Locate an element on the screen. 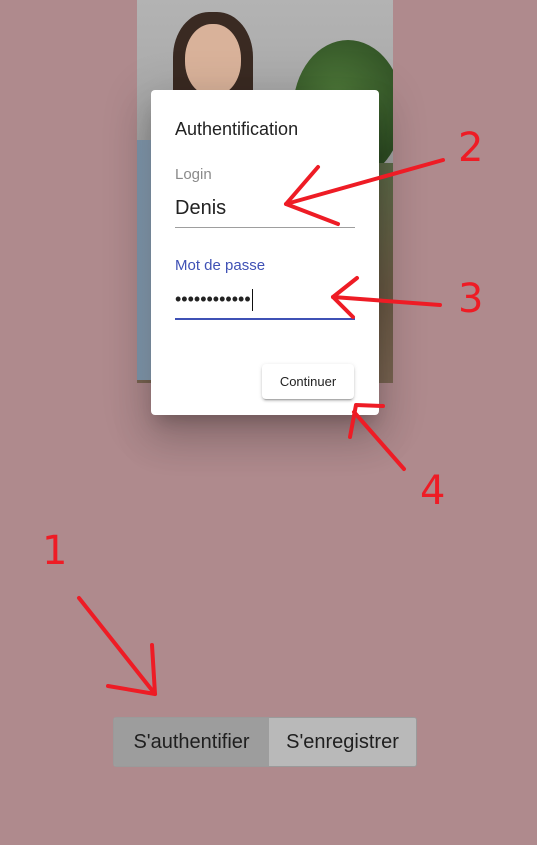 The width and height of the screenshot is (537, 845). login-field: Login Denis is located at coordinates (265, 197).